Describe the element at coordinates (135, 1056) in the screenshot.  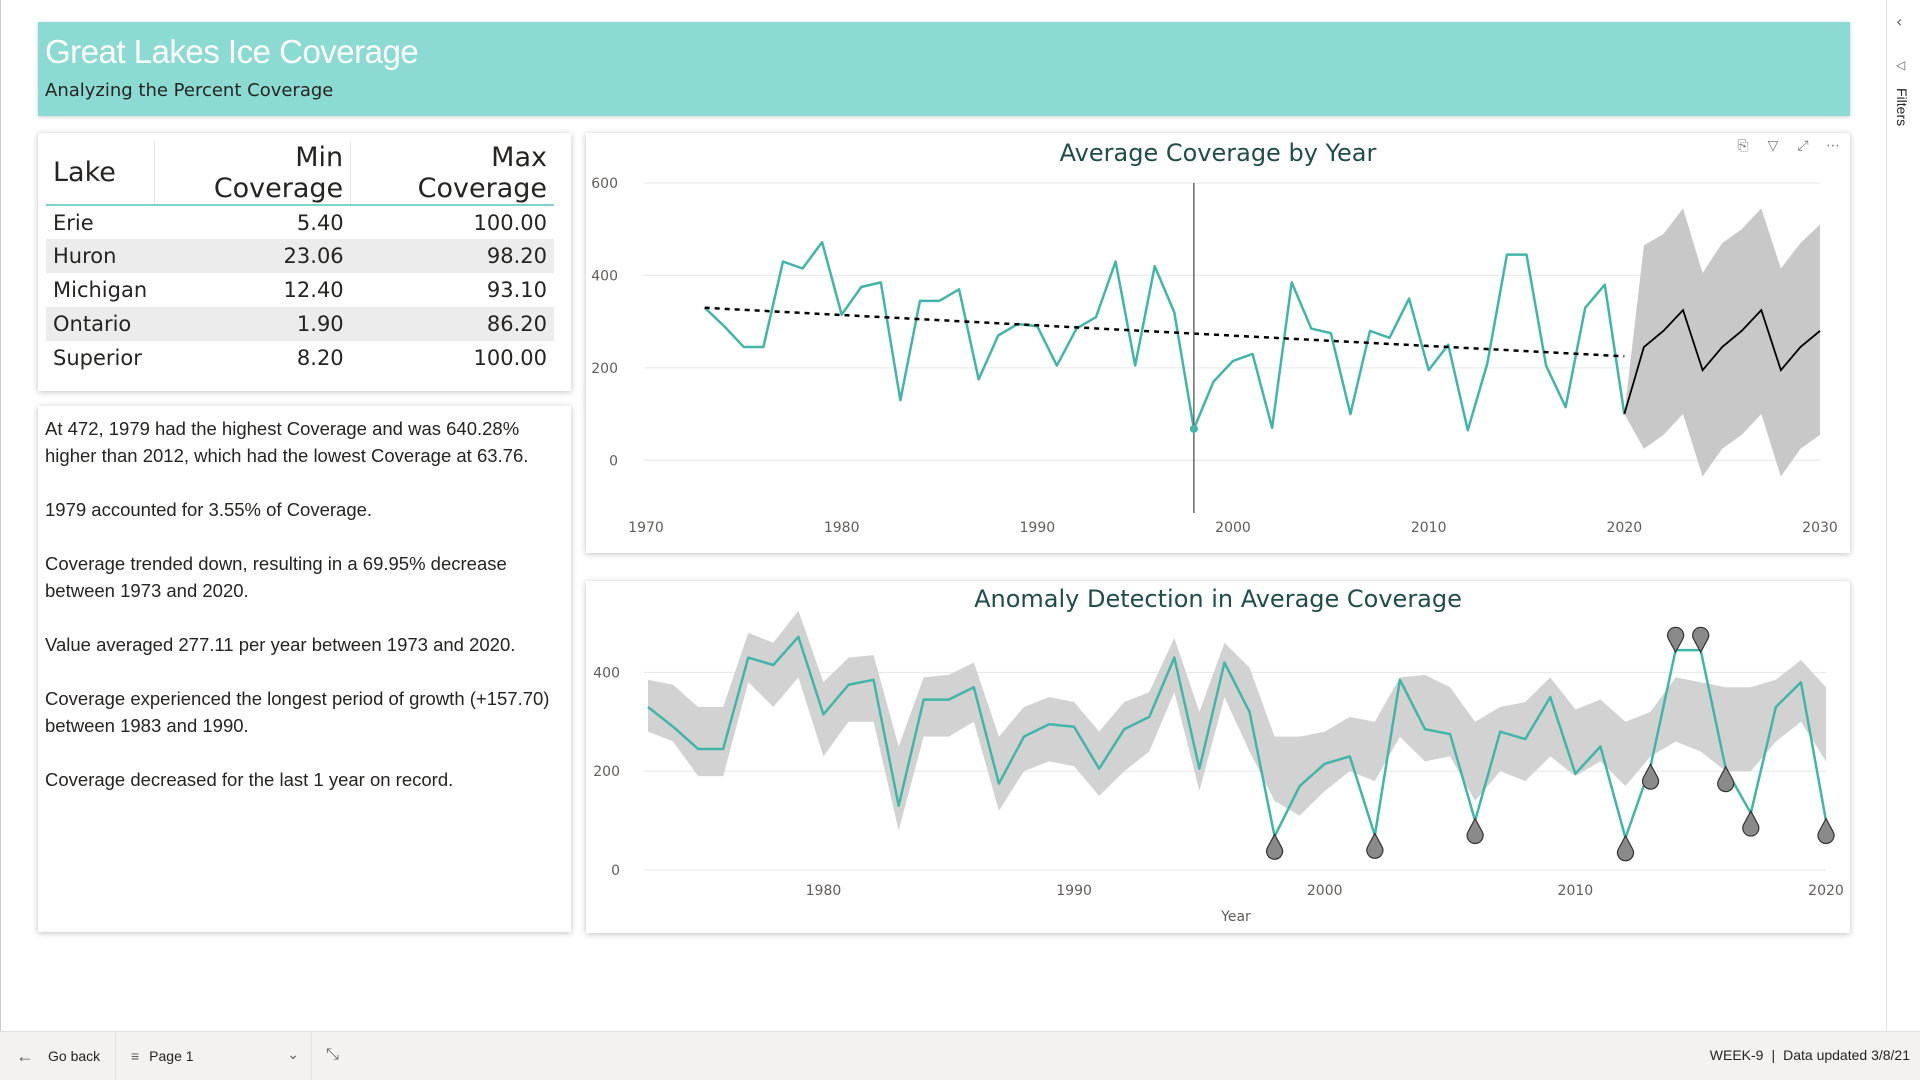
I see `page-list-icon: ≡` at that location.